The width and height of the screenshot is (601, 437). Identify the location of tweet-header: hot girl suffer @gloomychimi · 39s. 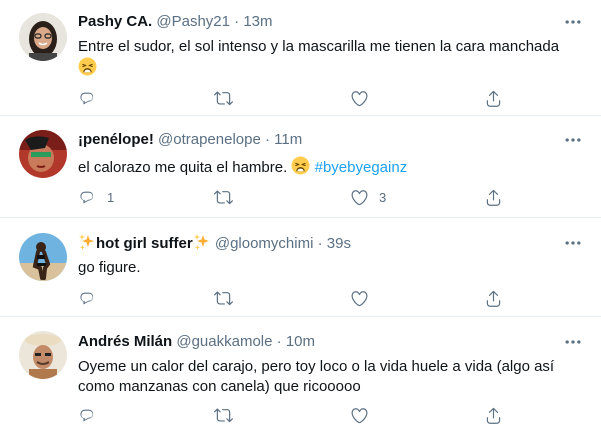
(214, 243).